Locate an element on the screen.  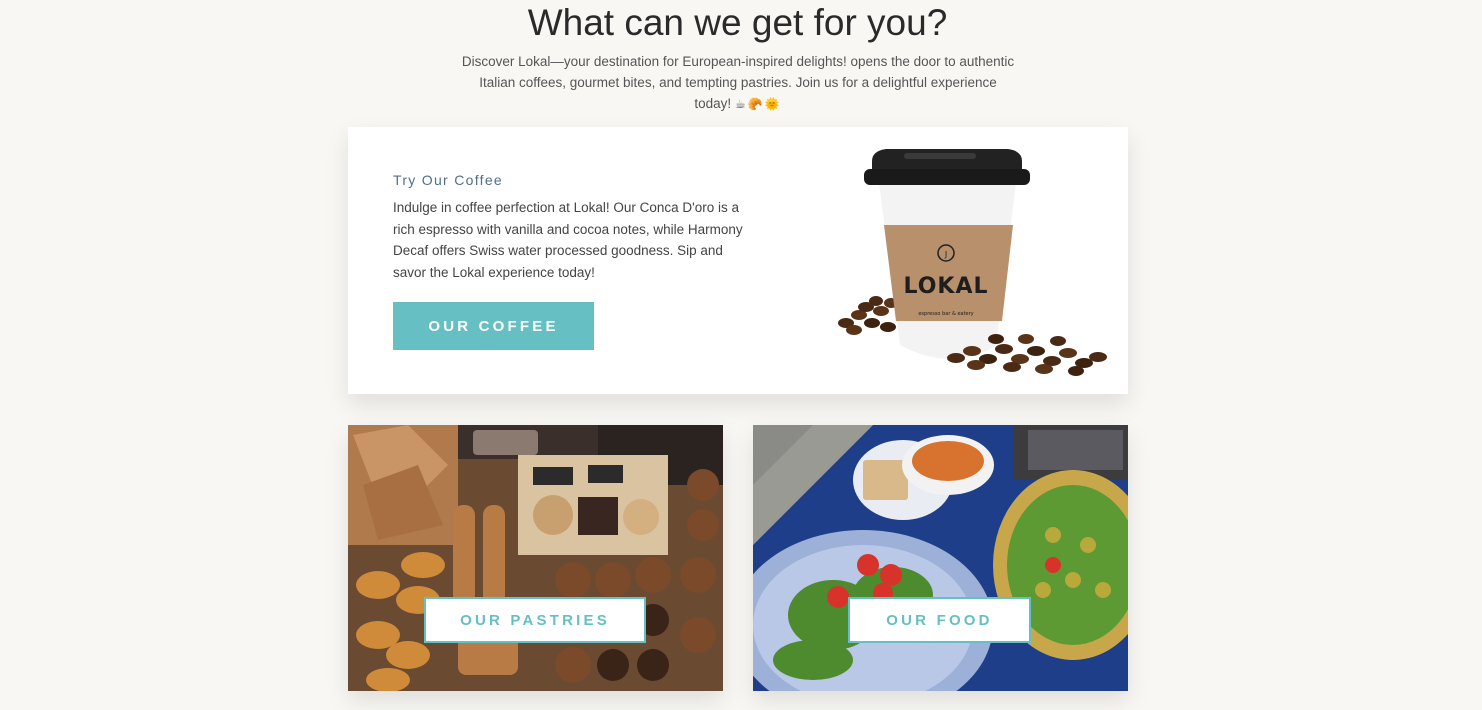
cup-tagline-text: espresso bar & eatery is located at coordinates (945, 314).